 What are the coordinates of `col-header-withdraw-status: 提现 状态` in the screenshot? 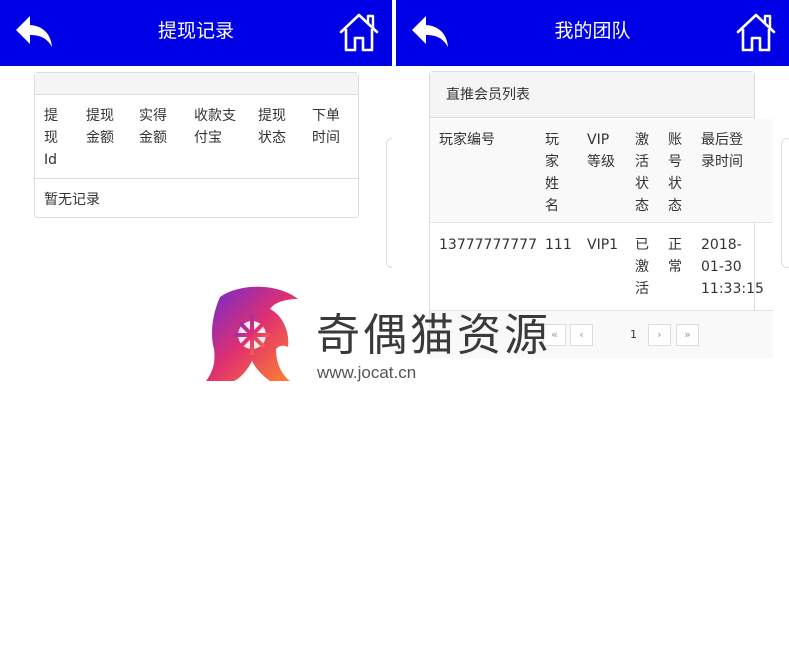 It's located at (272, 127).